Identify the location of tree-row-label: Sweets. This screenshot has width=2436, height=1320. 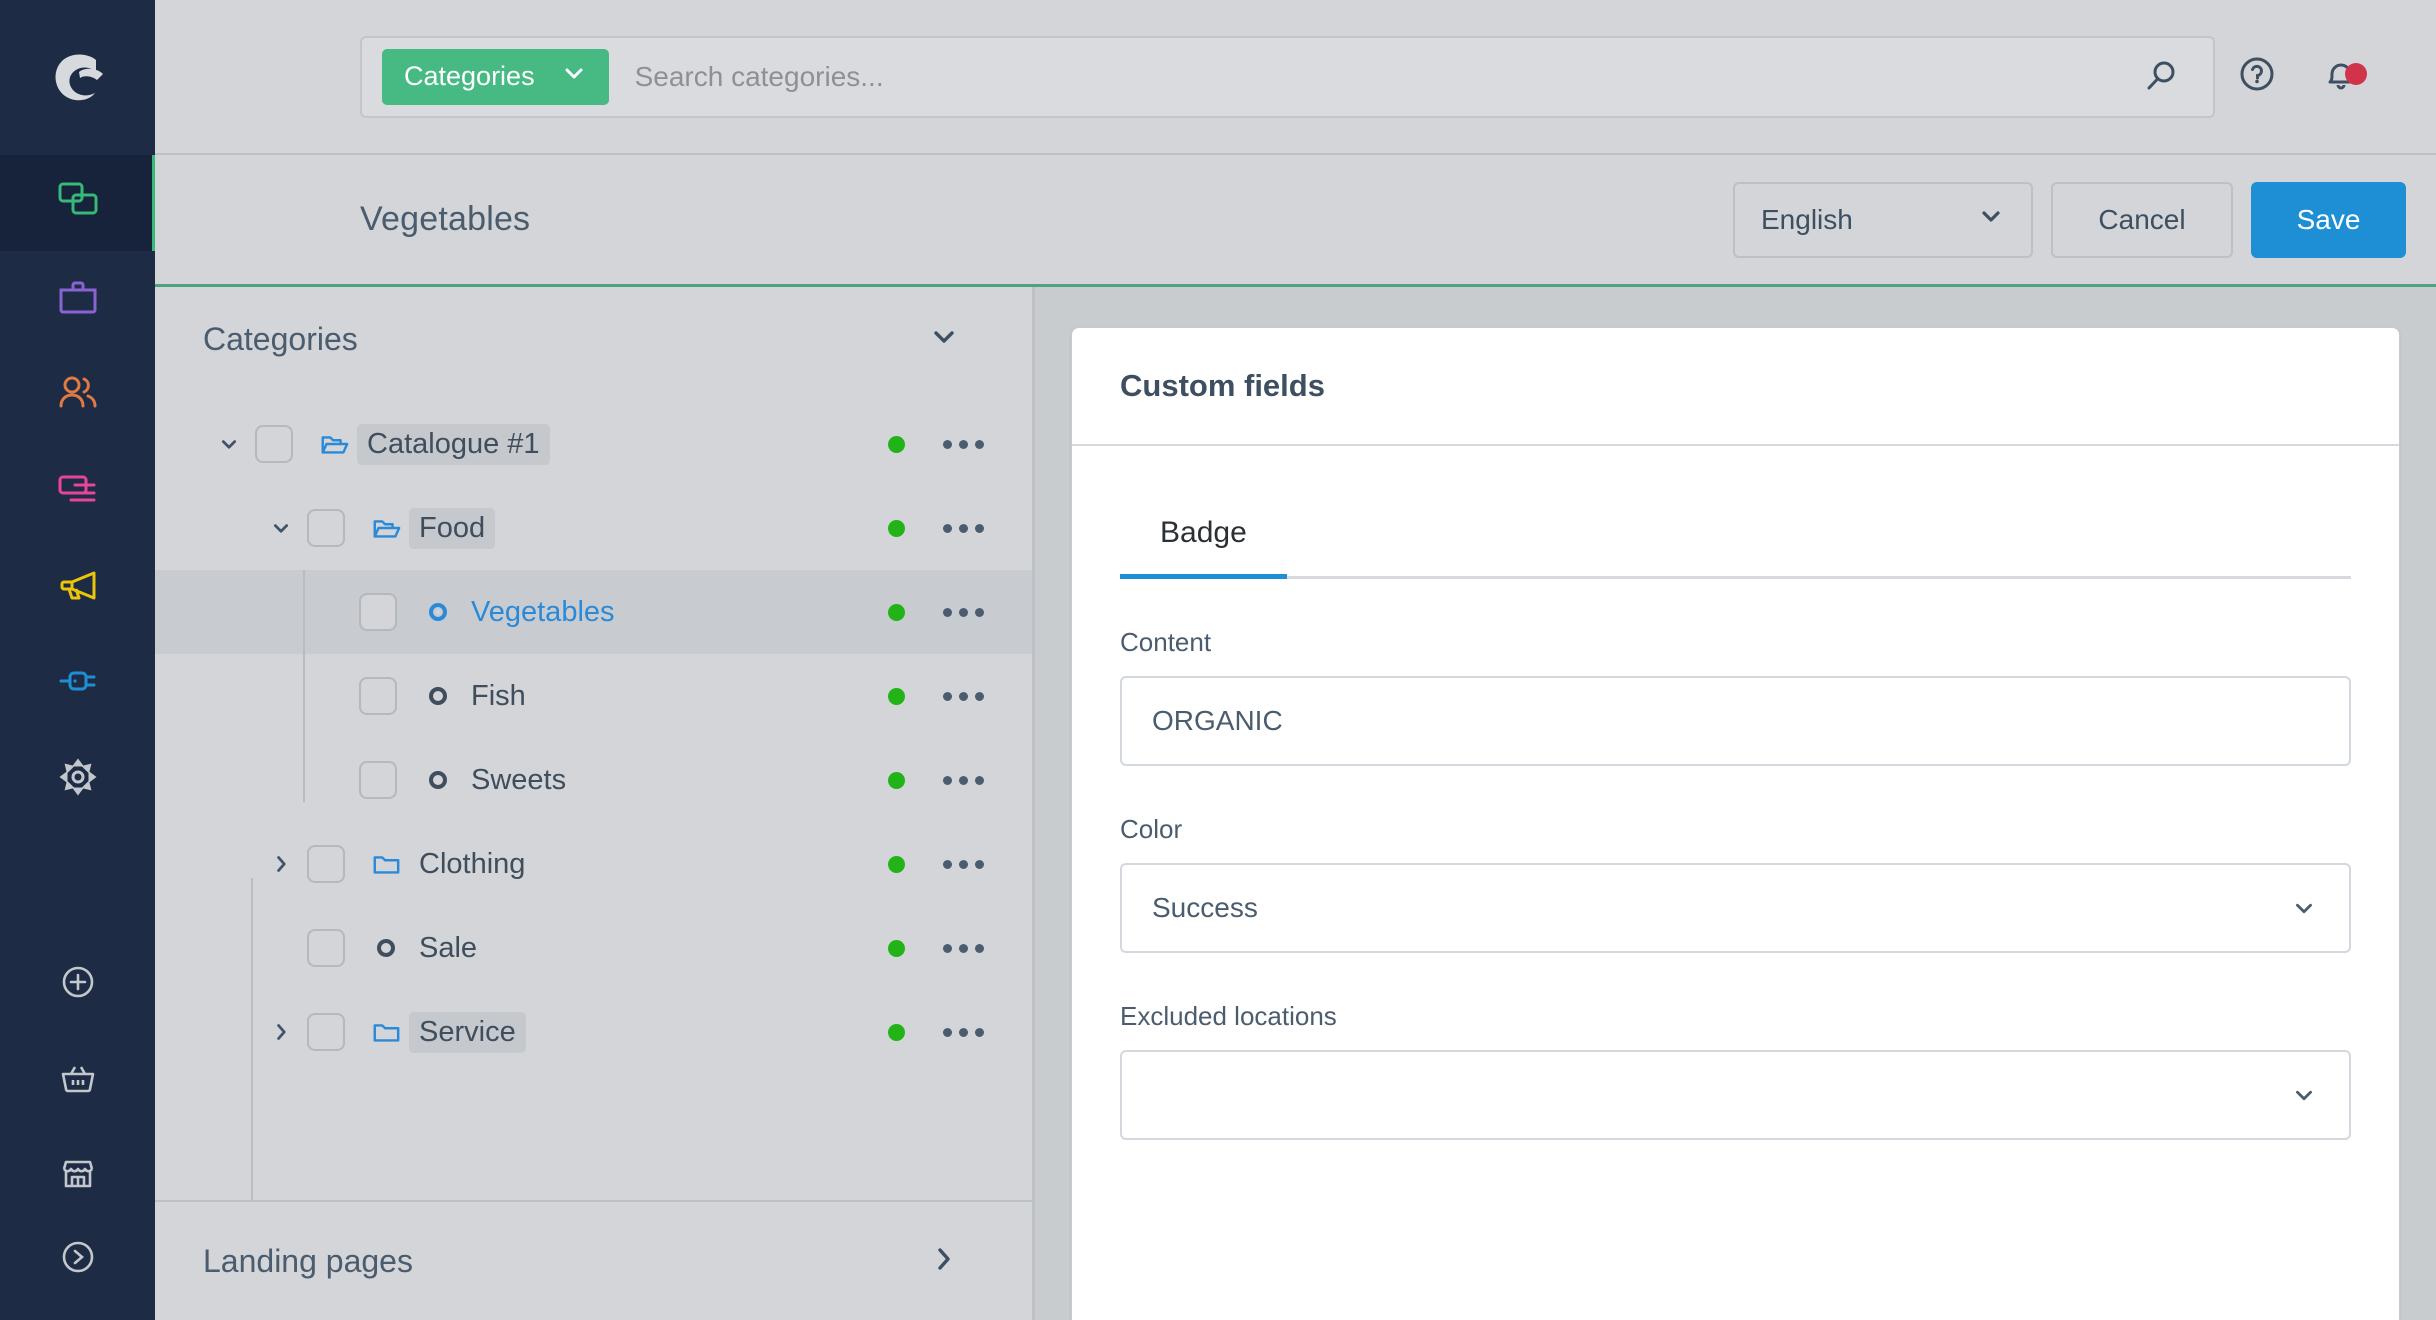
(518, 780).